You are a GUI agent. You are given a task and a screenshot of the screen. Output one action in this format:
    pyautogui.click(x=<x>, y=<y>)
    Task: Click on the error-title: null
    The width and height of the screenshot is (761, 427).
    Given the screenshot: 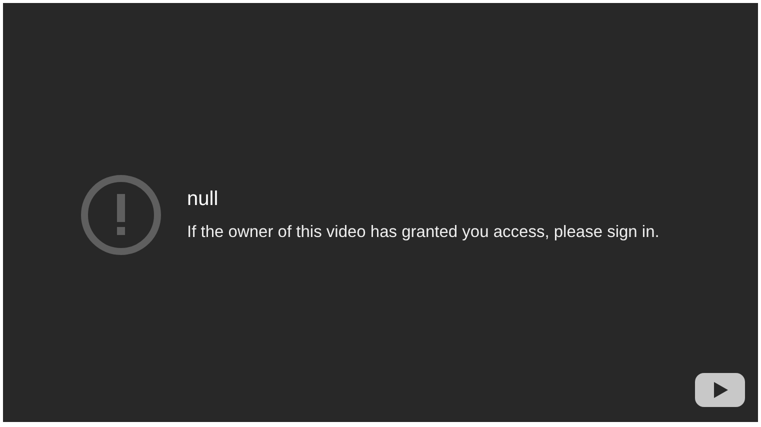 What is the action you would take?
    pyautogui.click(x=203, y=199)
    